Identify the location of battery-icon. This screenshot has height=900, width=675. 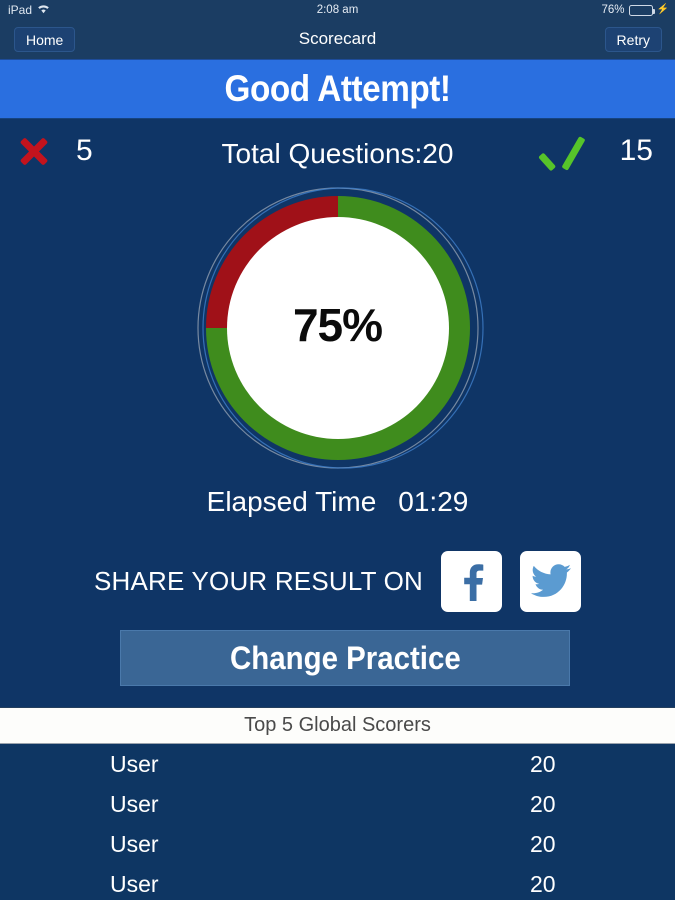
(641, 10).